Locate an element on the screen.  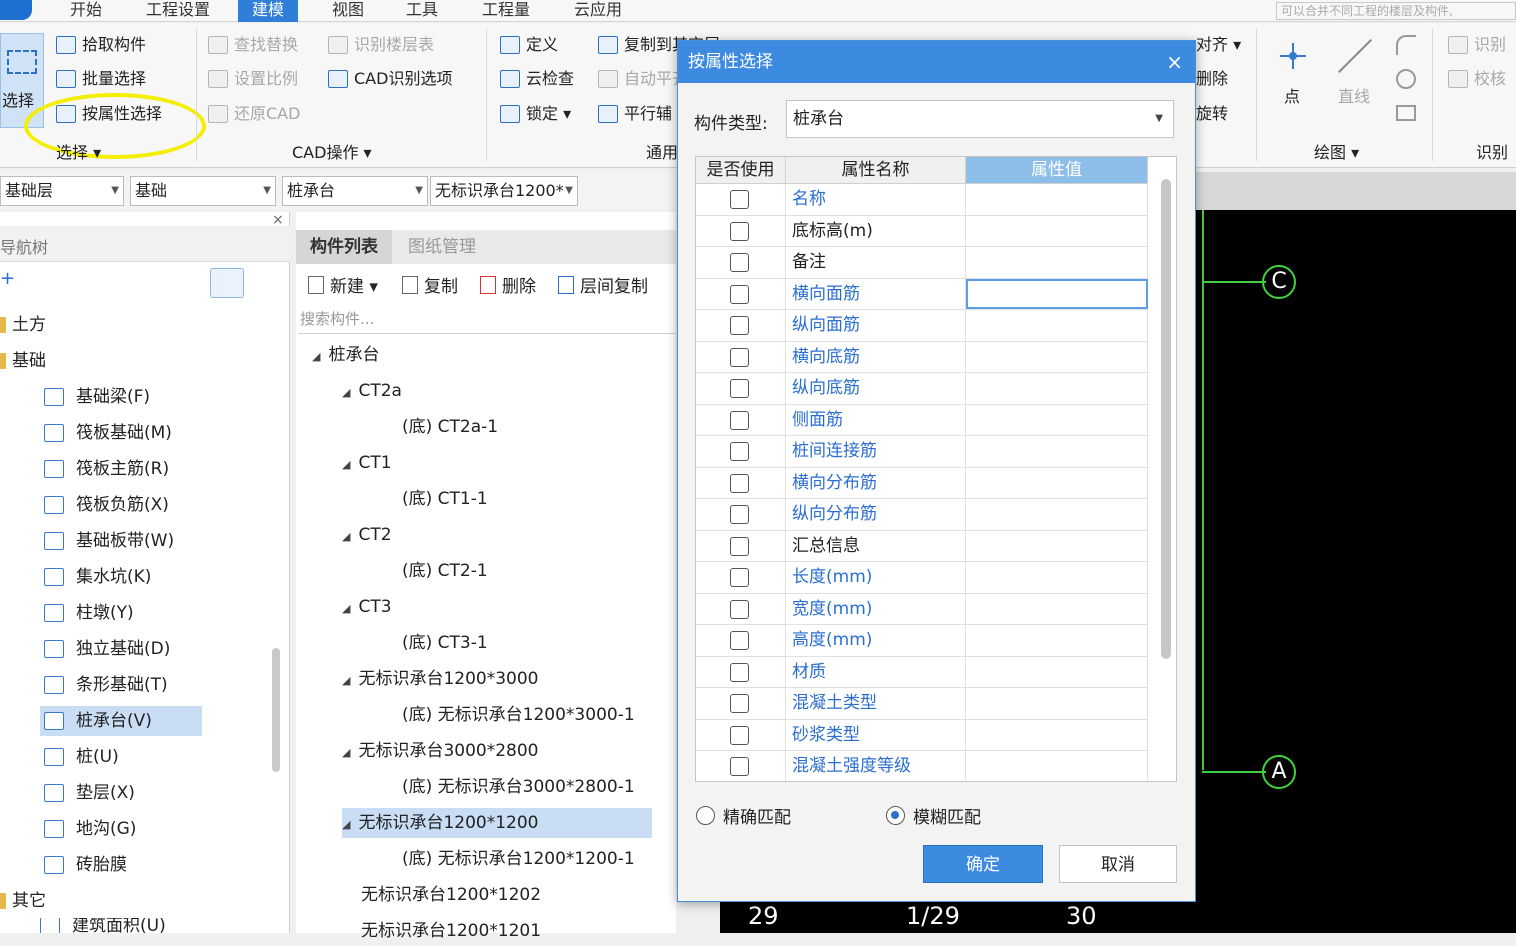
rotate-button: 旋转 is located at coordinates (1212, 114).